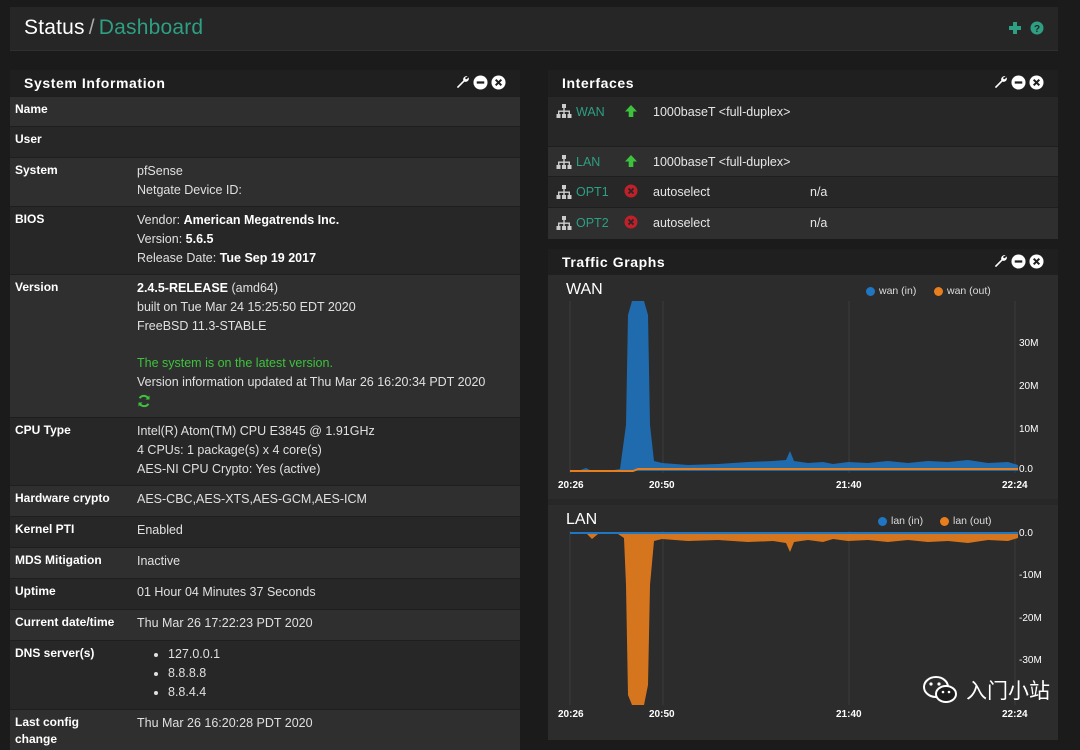 This screenshot has height=750, width=1080. I want to click on row-label: DNS server(s), so click(55, 653).